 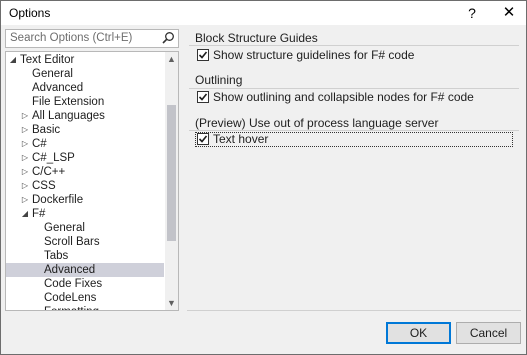 What do you see at coordinates (509, 13) in the screenshot?
I see `close-button: ✕` at bounding box center [509, 13].